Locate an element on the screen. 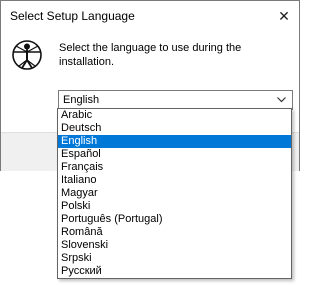 The image size is (320, 285). vitruvian-man-icon is located at coordinates (27, 55).